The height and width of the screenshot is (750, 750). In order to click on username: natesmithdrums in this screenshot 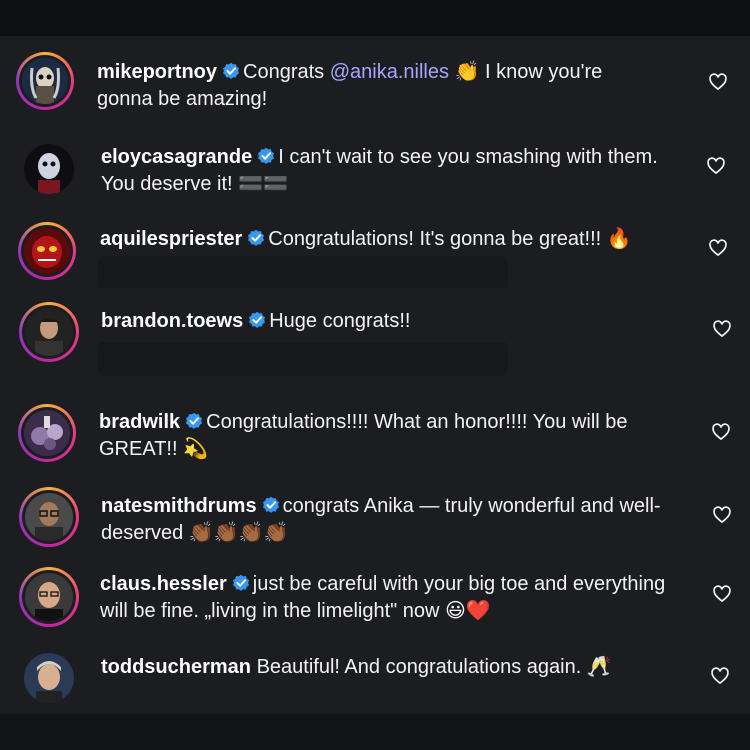, I will do `click(179, 506)`.